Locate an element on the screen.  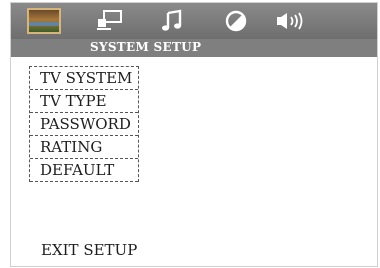
section-title: SYSTEM SETUP is located at coordinates (146, 47).